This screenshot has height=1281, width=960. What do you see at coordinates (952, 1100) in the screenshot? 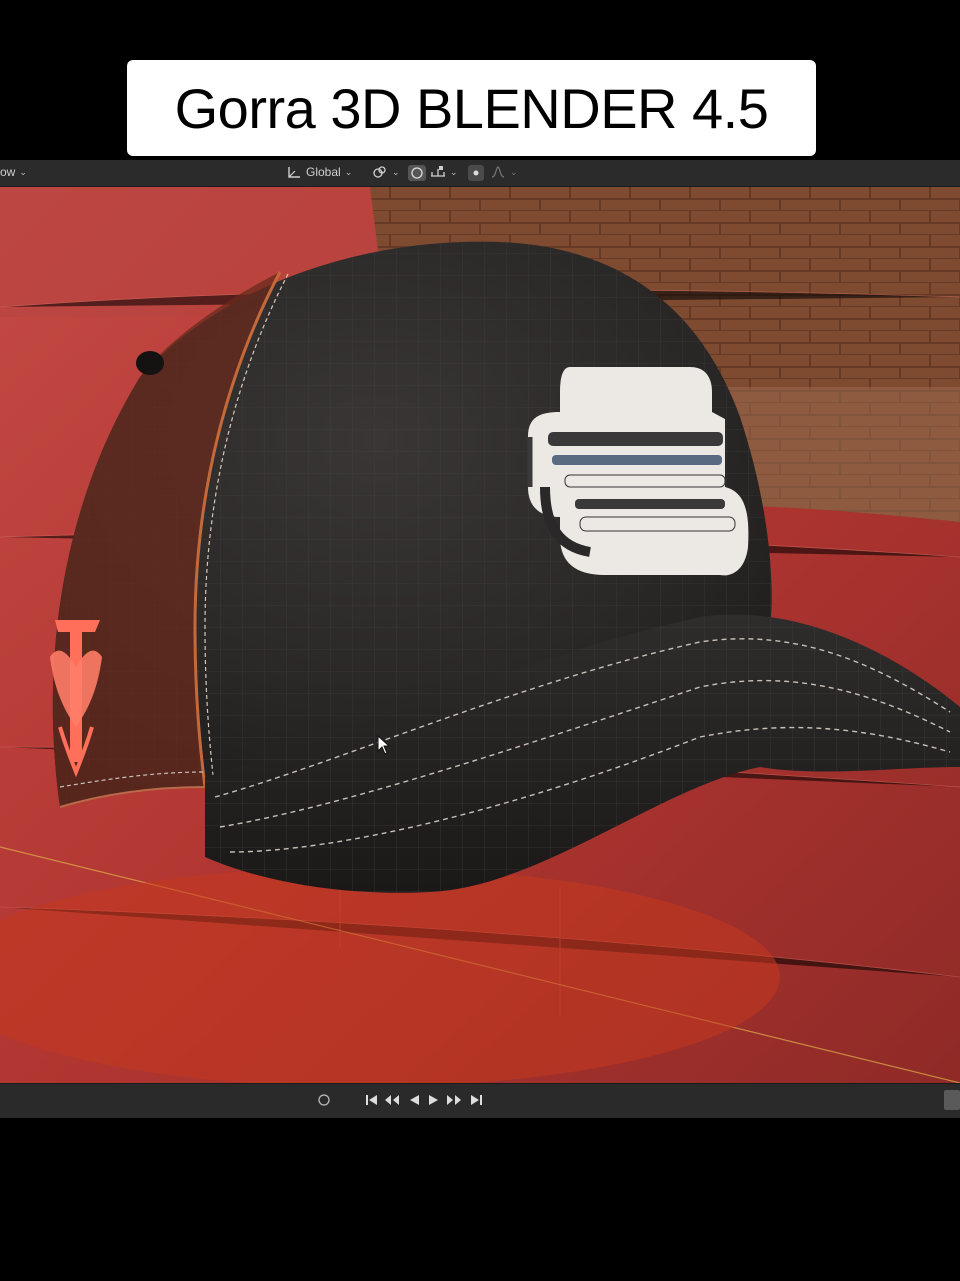
I see `frame-field` at bounding box center [952, 1100].